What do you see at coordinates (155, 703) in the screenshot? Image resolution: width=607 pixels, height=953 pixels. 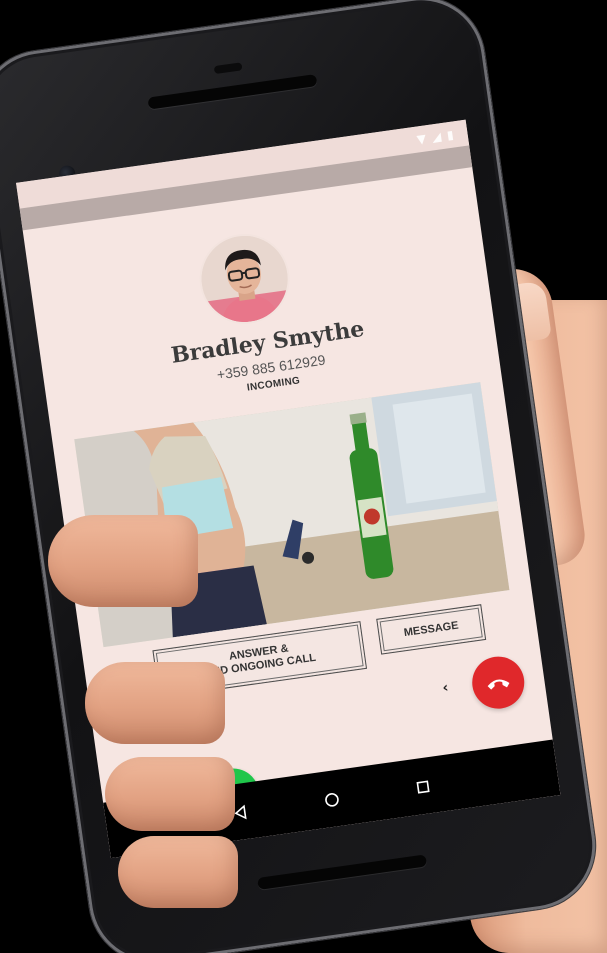 I see `hand-finger-middle` at bounding box center [155, 703].